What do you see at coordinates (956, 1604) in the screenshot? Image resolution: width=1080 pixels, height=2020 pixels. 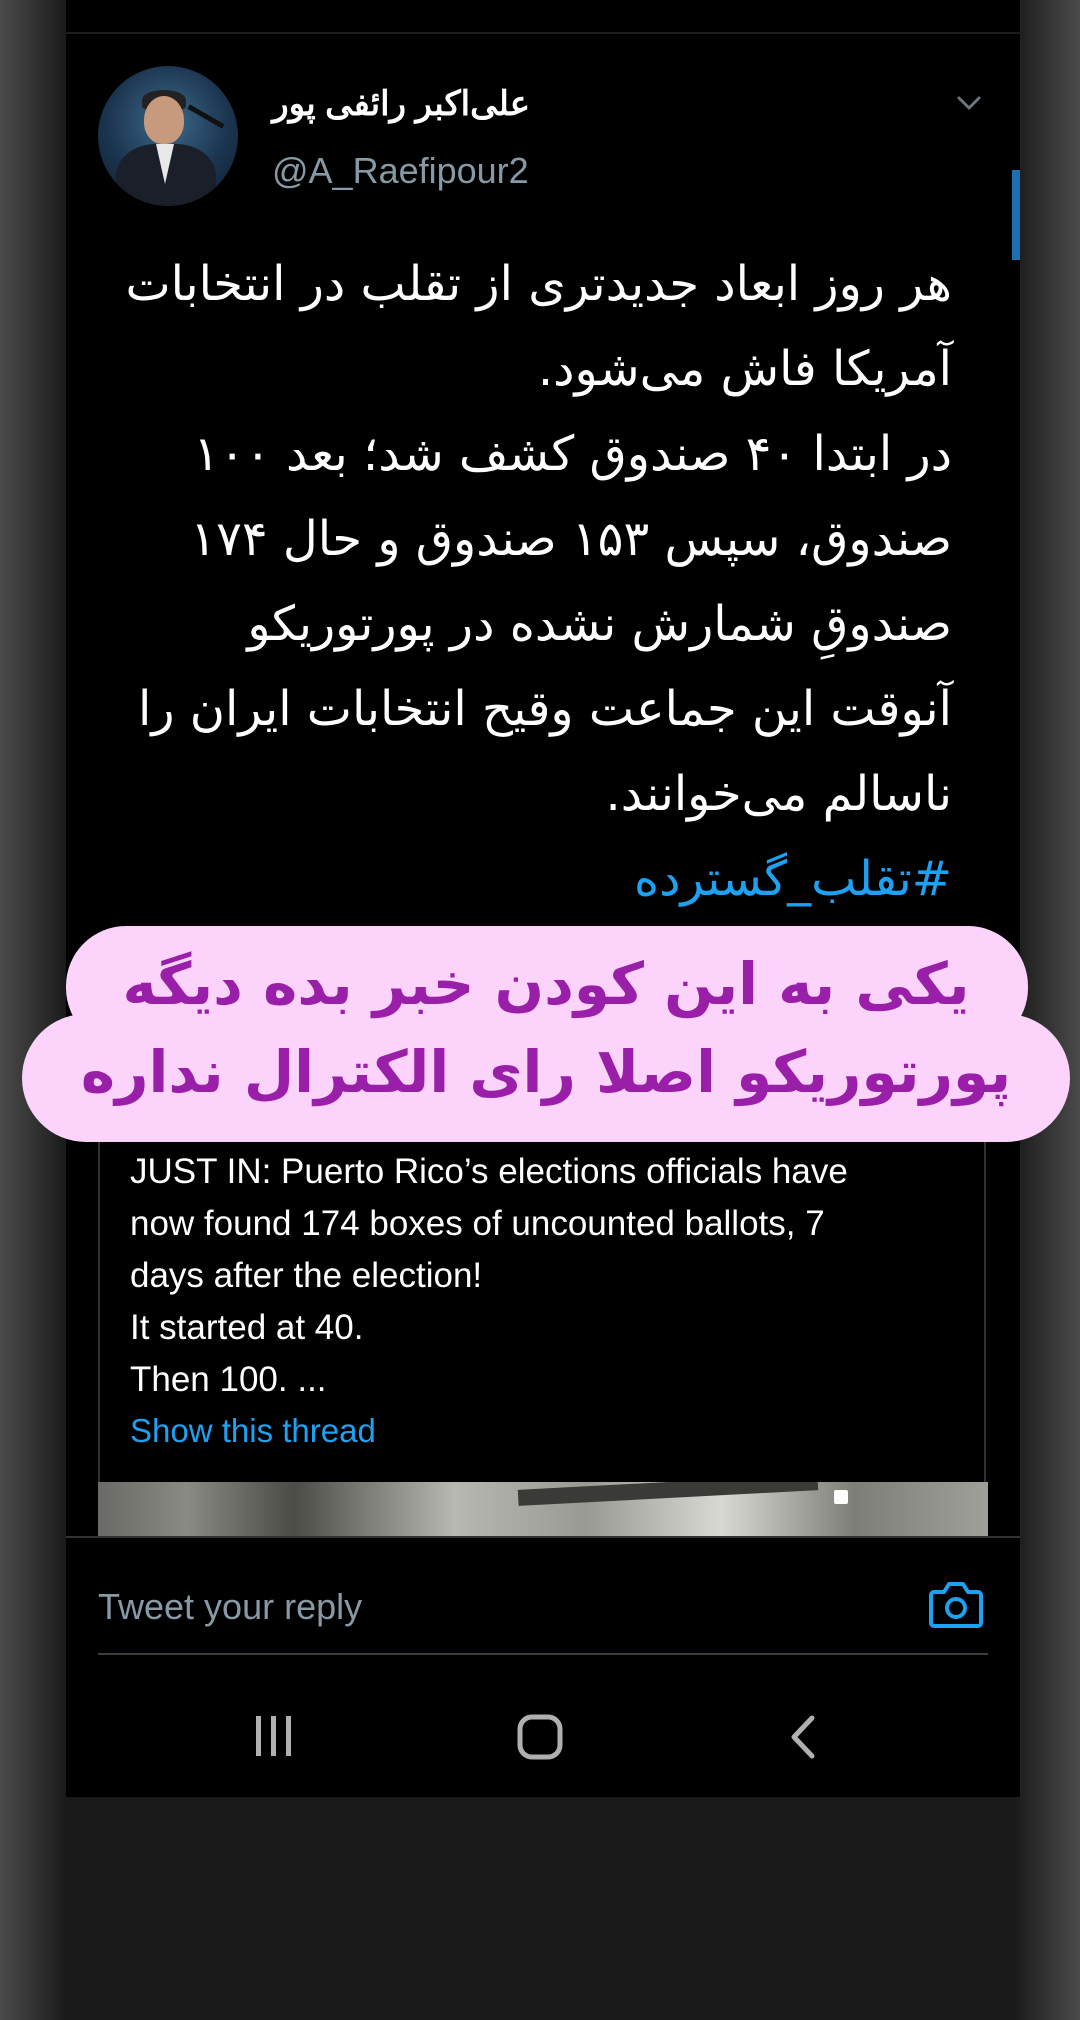 I see `camera-icon` at bounding box center [956, 1604].